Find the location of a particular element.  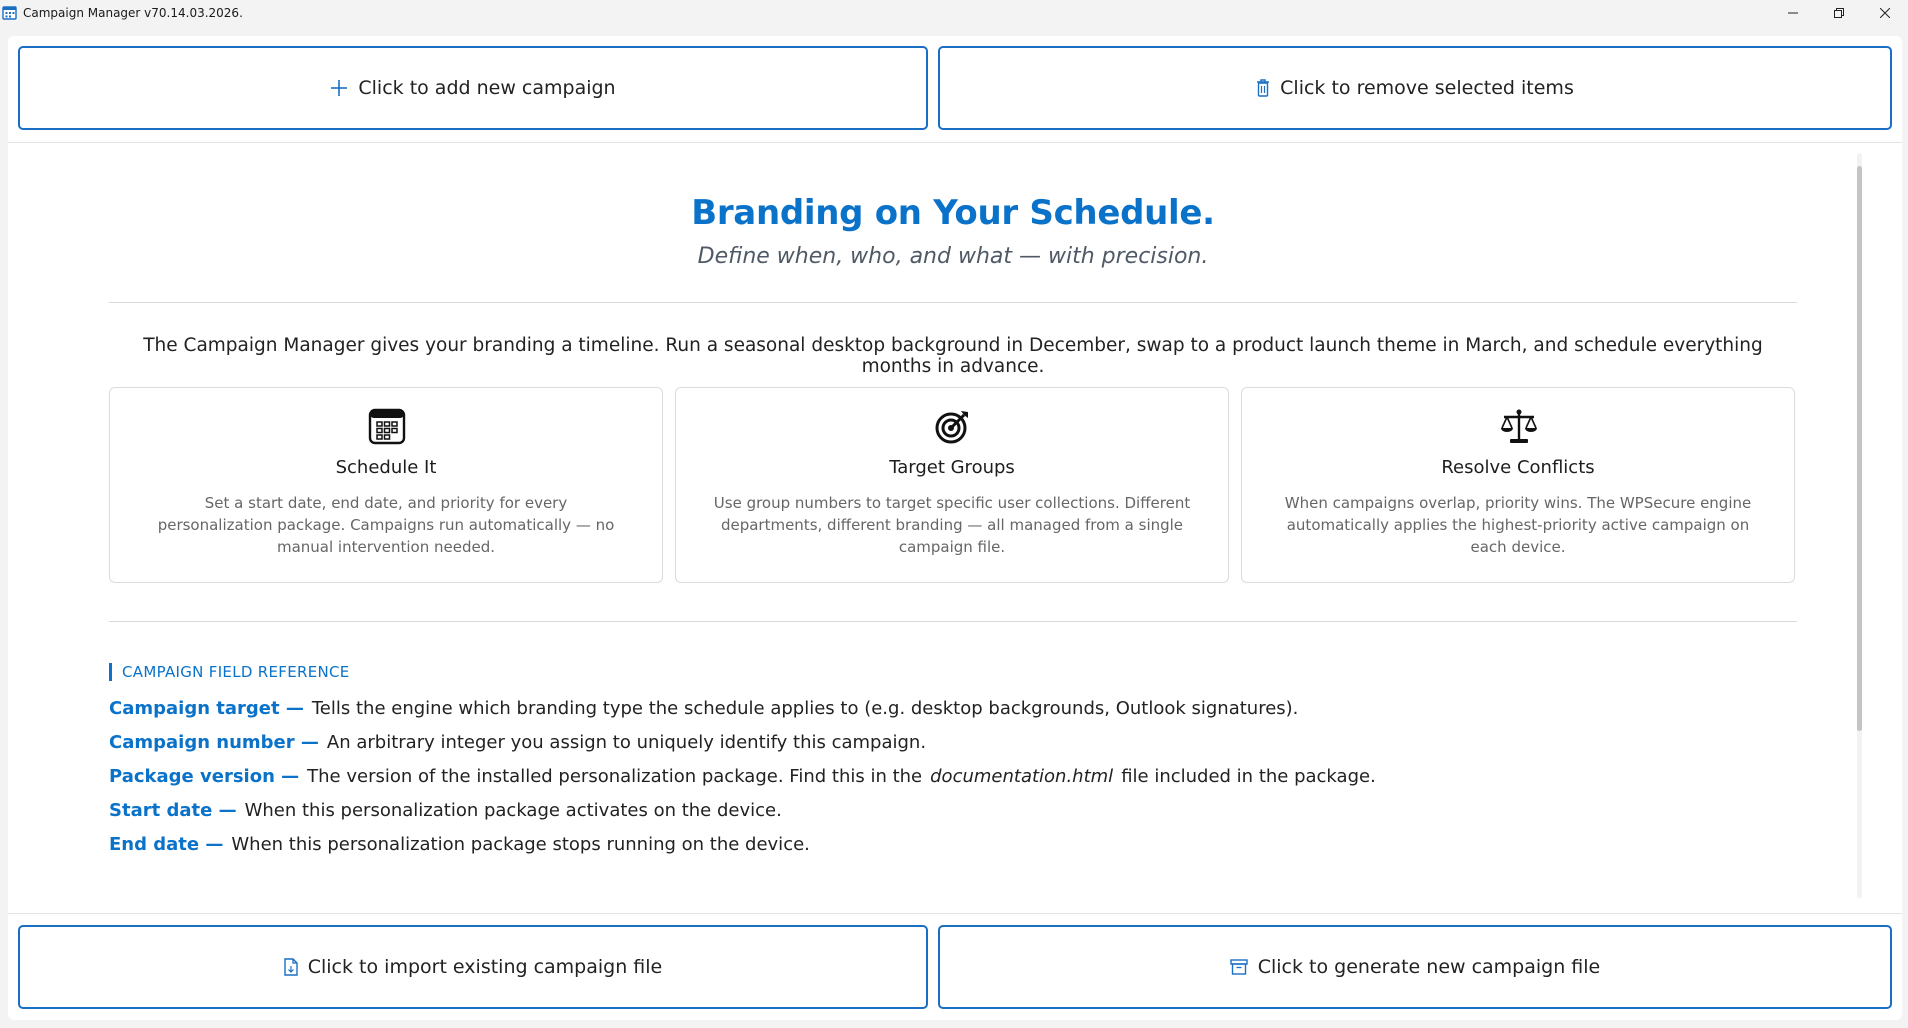

card-title: Schedule It is located at coordinates (386, 467).